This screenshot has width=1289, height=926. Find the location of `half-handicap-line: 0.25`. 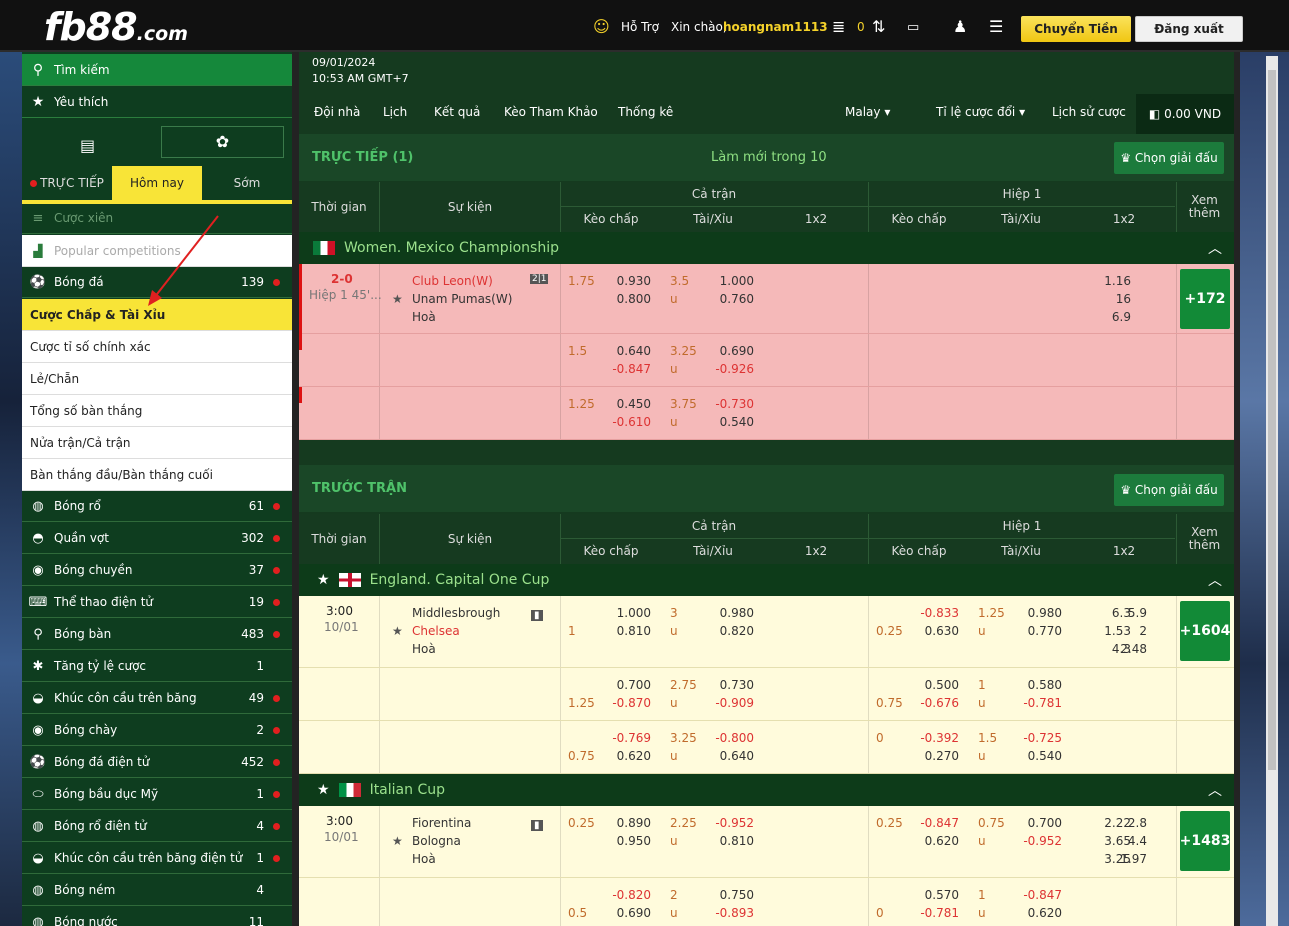

half-handicap-line: 0.25 is located at coordinates (889, 823).